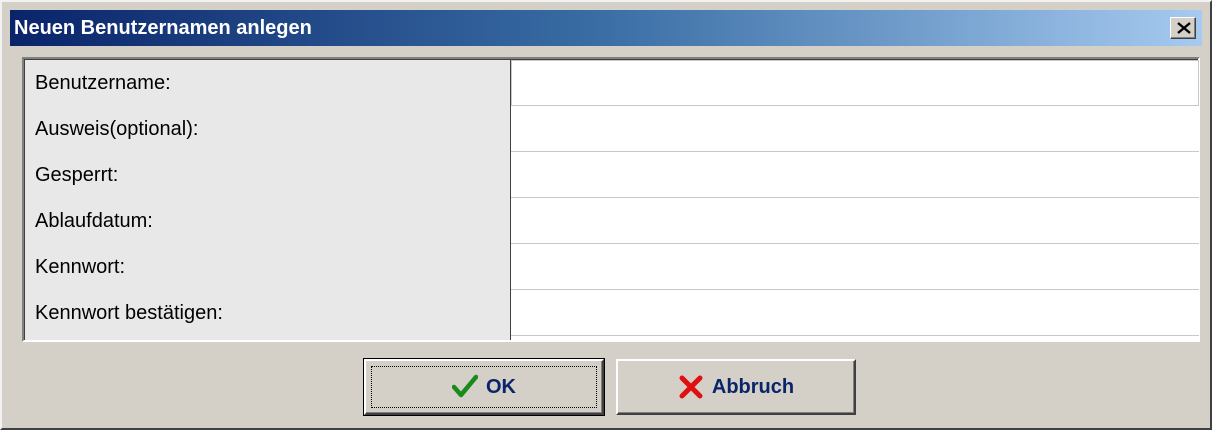  What do you see at coordinates (606, 28) in the screenshot?
I see `title-bar: Neuen Benutzernamen anlegen` at bounding box center [606, 28].